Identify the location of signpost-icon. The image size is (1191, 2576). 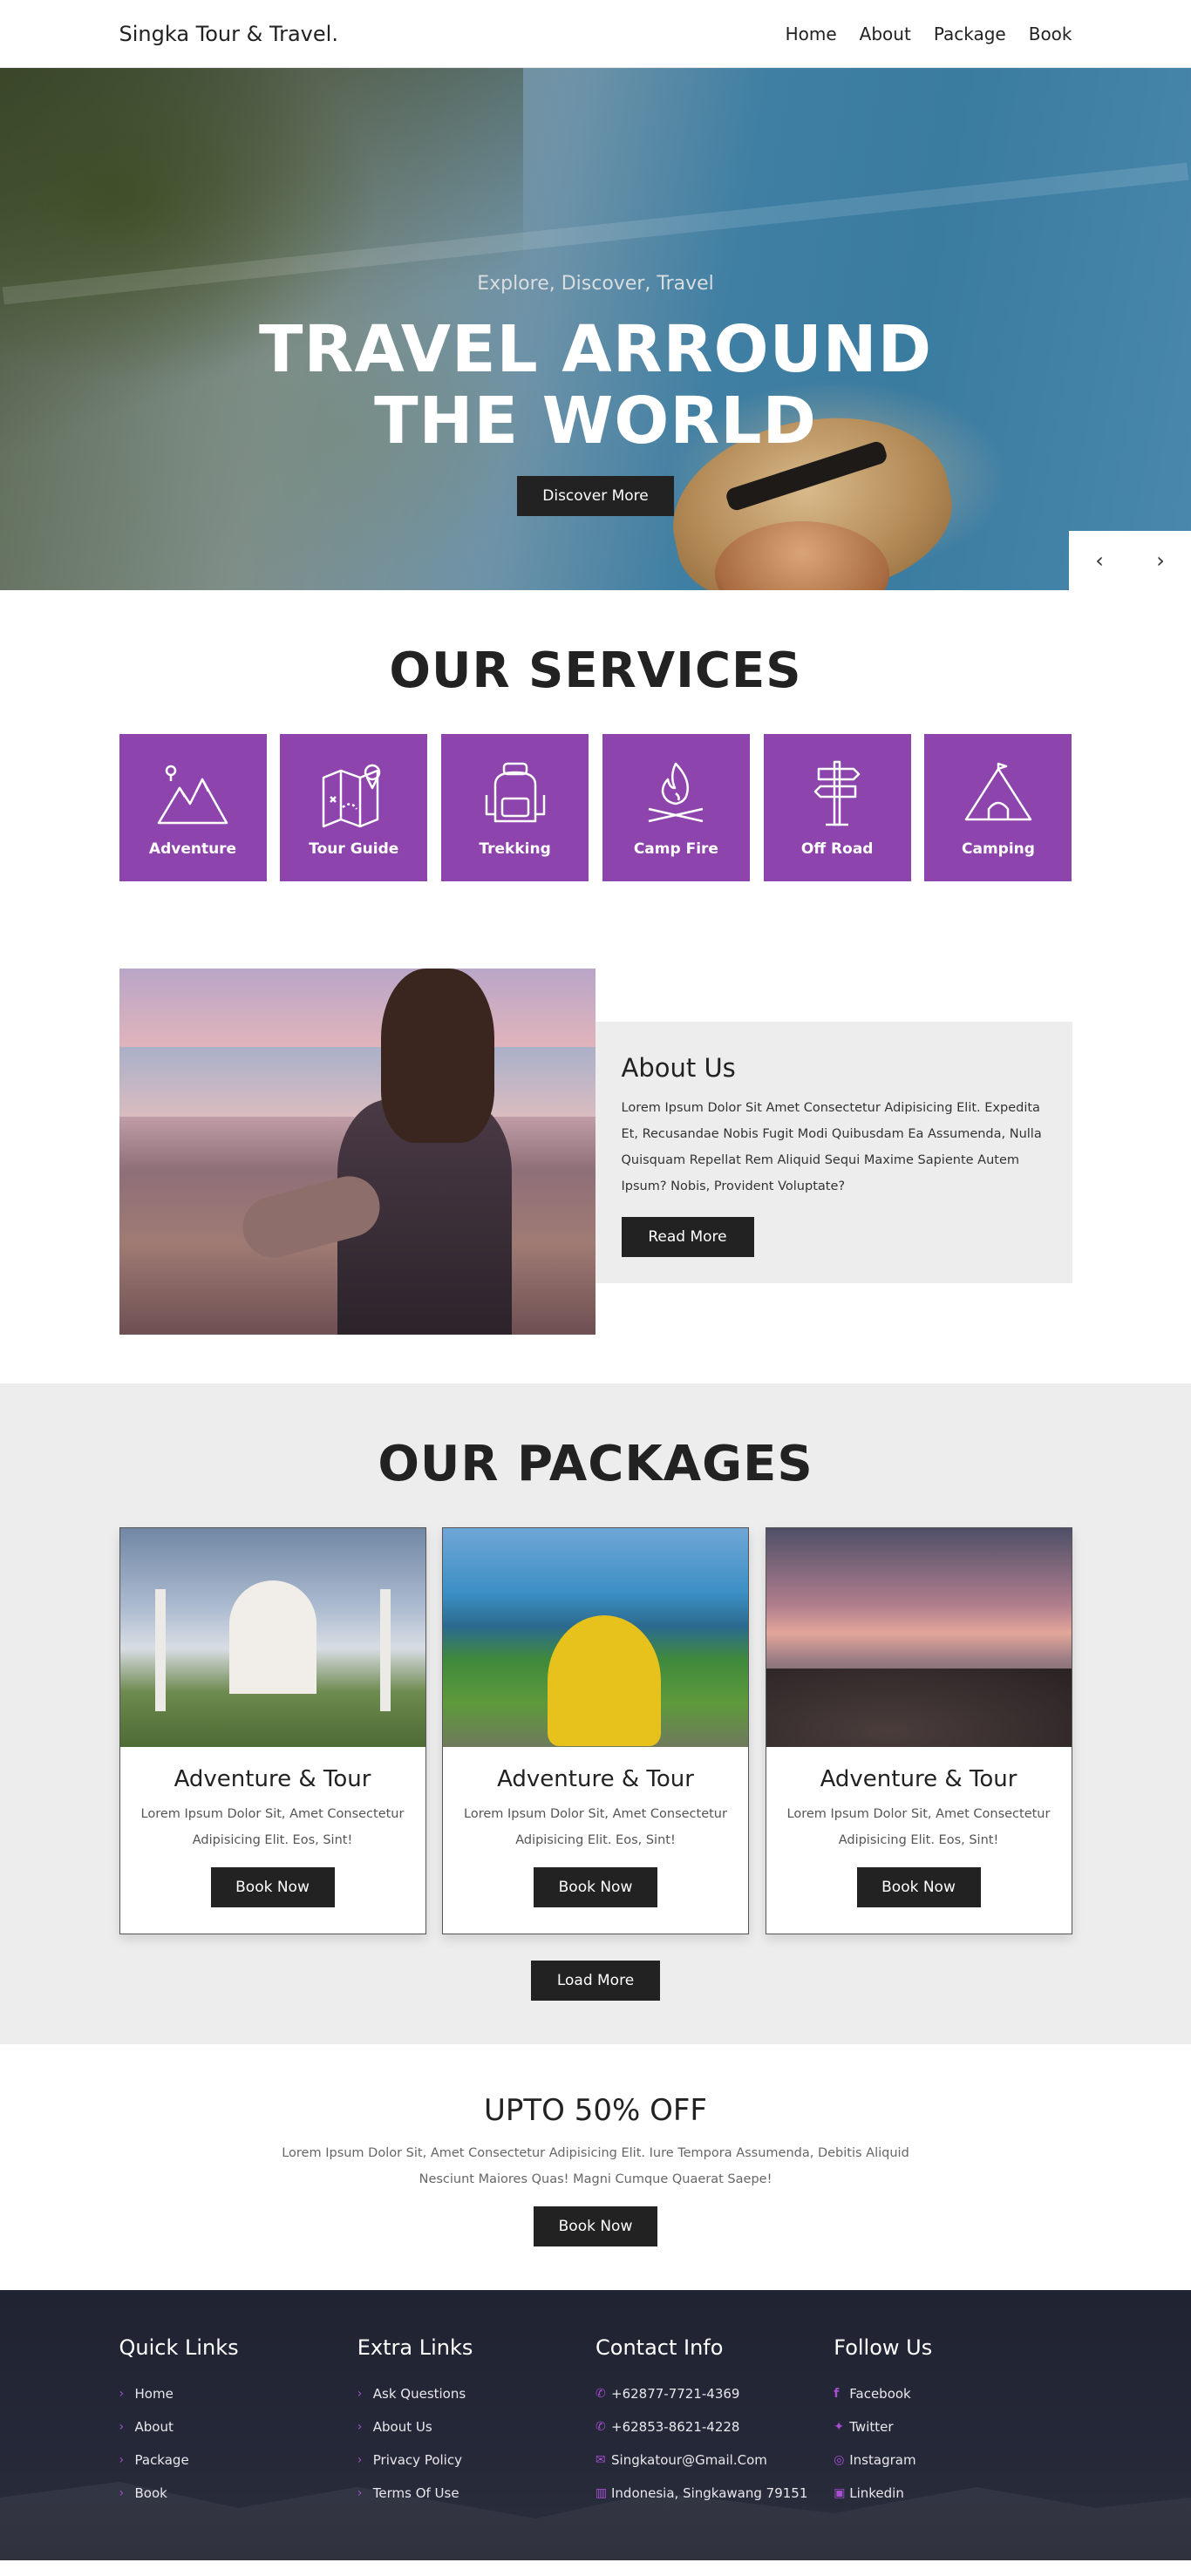
(837, 793).